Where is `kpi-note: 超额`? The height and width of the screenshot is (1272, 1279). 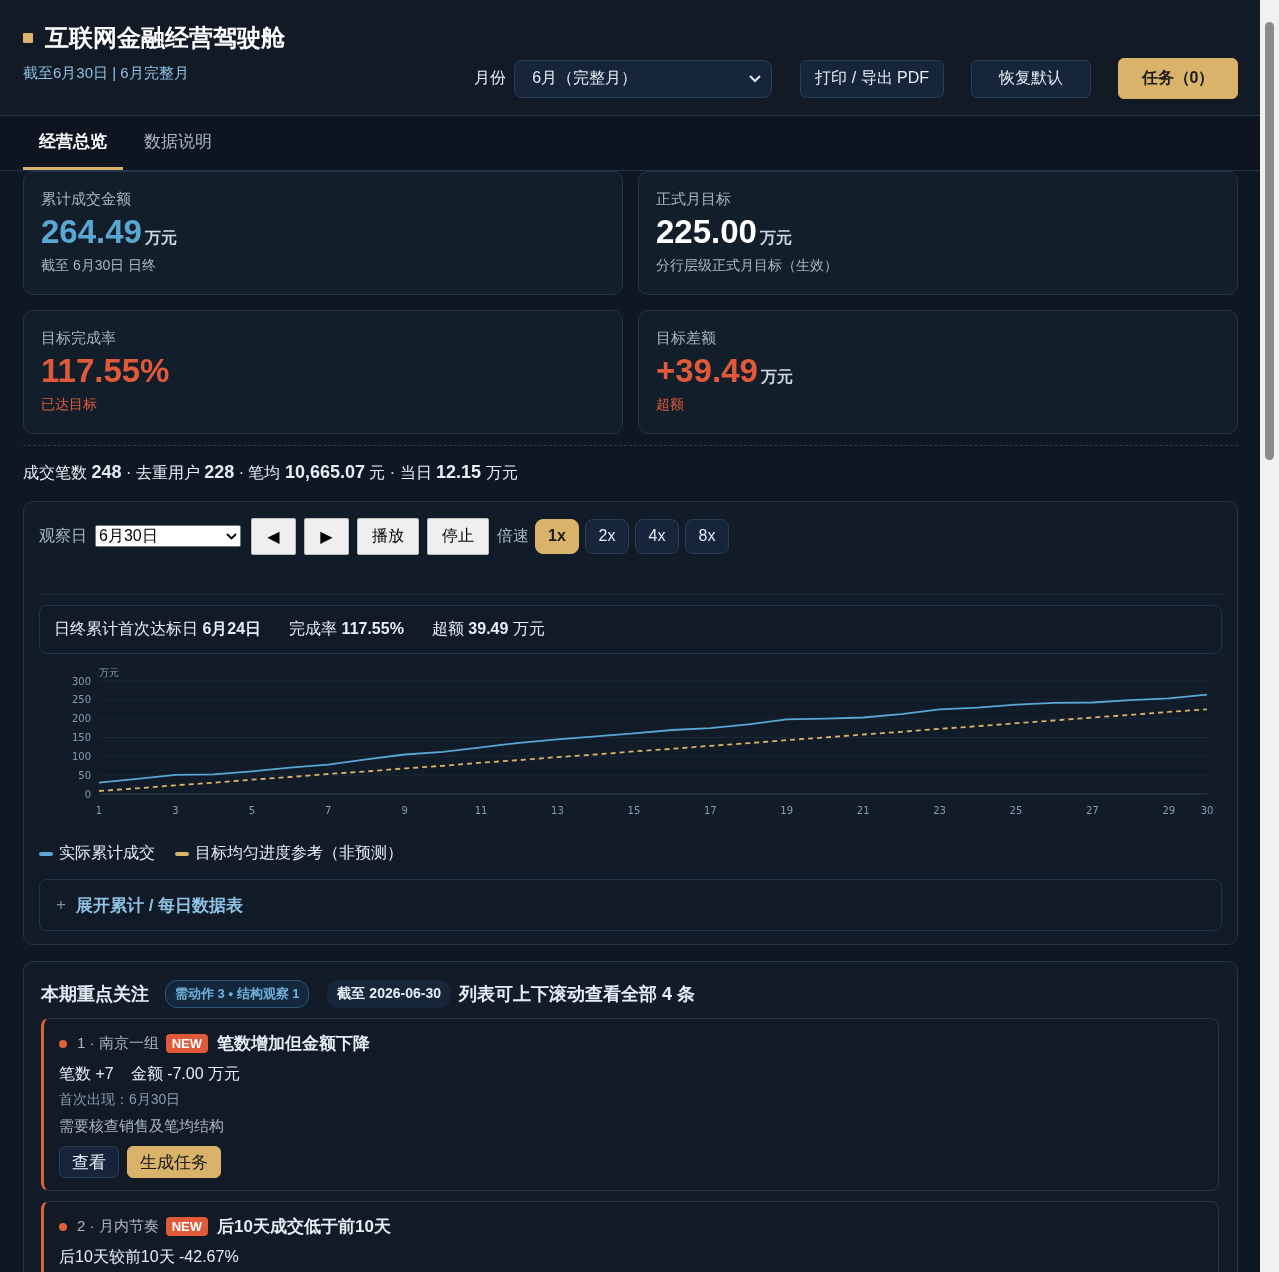
kpi-note: 超额 is located at coordinates (670, 405).